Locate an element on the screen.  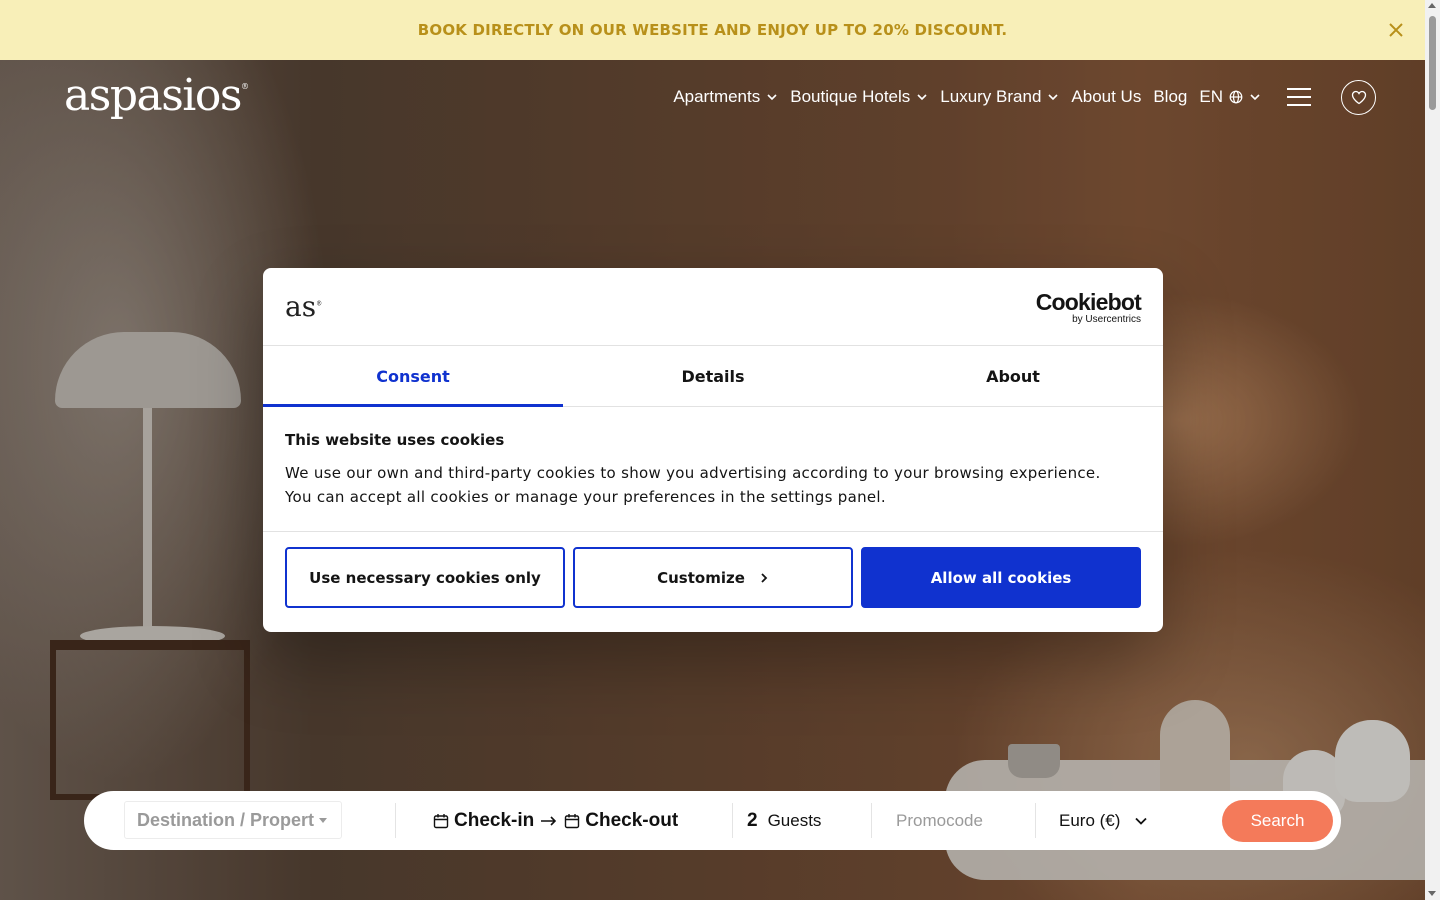
customize-button: Customize is located at coordinates (713, 577).